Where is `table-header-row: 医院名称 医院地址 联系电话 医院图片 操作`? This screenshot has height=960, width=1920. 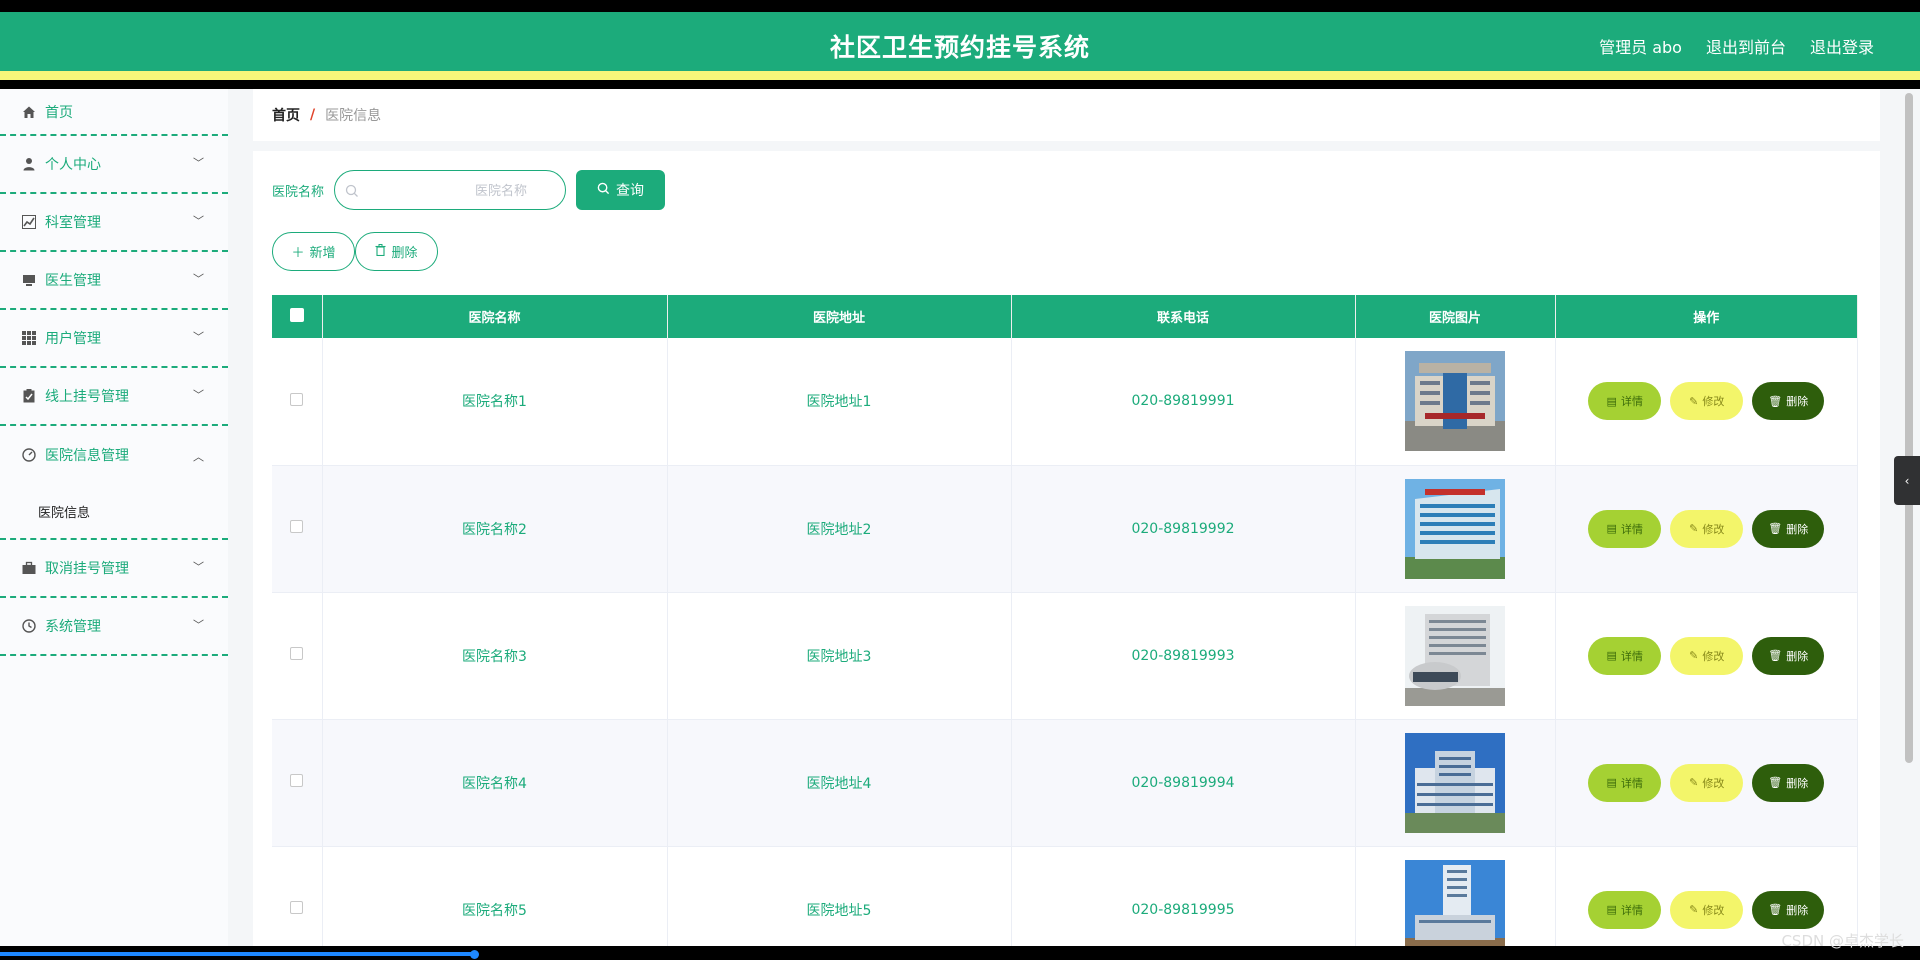
table-header-row: 医院名称 医院地址 联系电话 医院图片 操作 is located at coordinates (1065, 316).